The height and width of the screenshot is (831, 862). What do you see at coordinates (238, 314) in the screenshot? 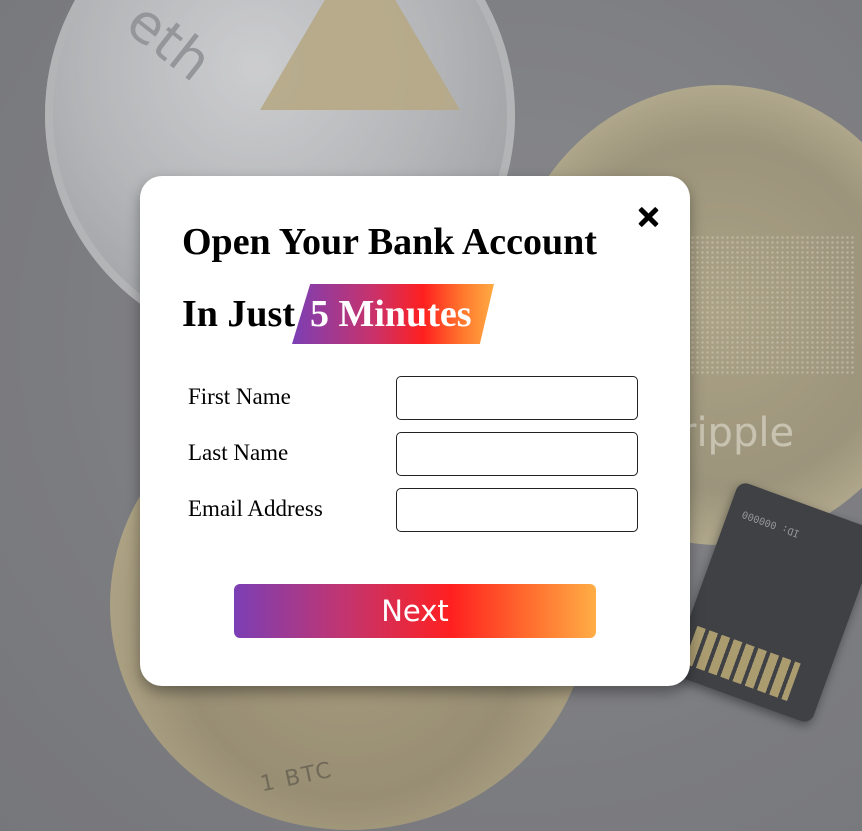
I see `modal-subtitle-prefix: In Just` at bounding box center [238, 314].